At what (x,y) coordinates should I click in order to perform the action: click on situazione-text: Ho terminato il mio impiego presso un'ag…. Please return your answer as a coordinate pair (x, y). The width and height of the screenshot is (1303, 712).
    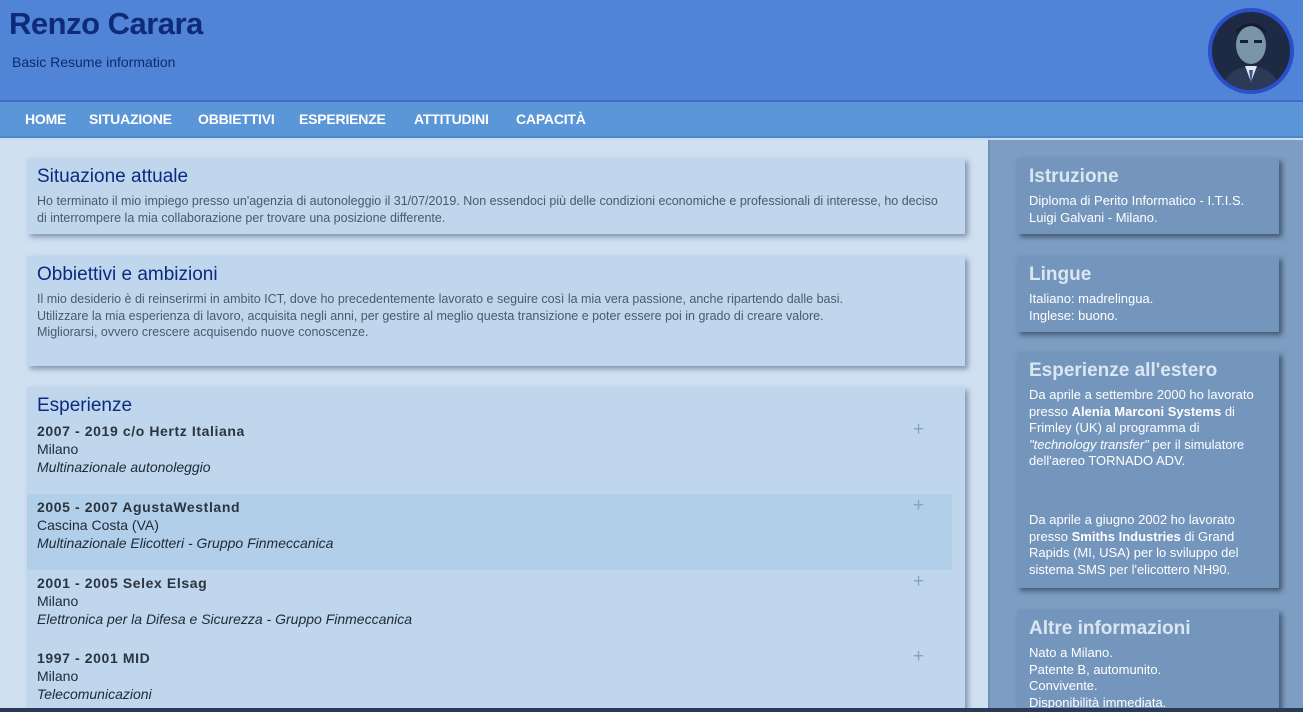
    Looking at the image, I should click on (487, 209).